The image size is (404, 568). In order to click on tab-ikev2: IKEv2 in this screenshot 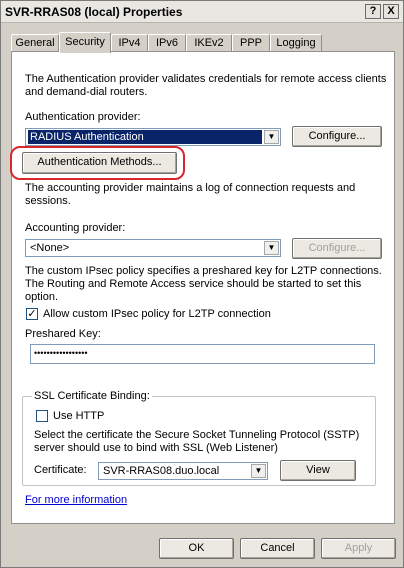, I will do `click(209, 43)`.